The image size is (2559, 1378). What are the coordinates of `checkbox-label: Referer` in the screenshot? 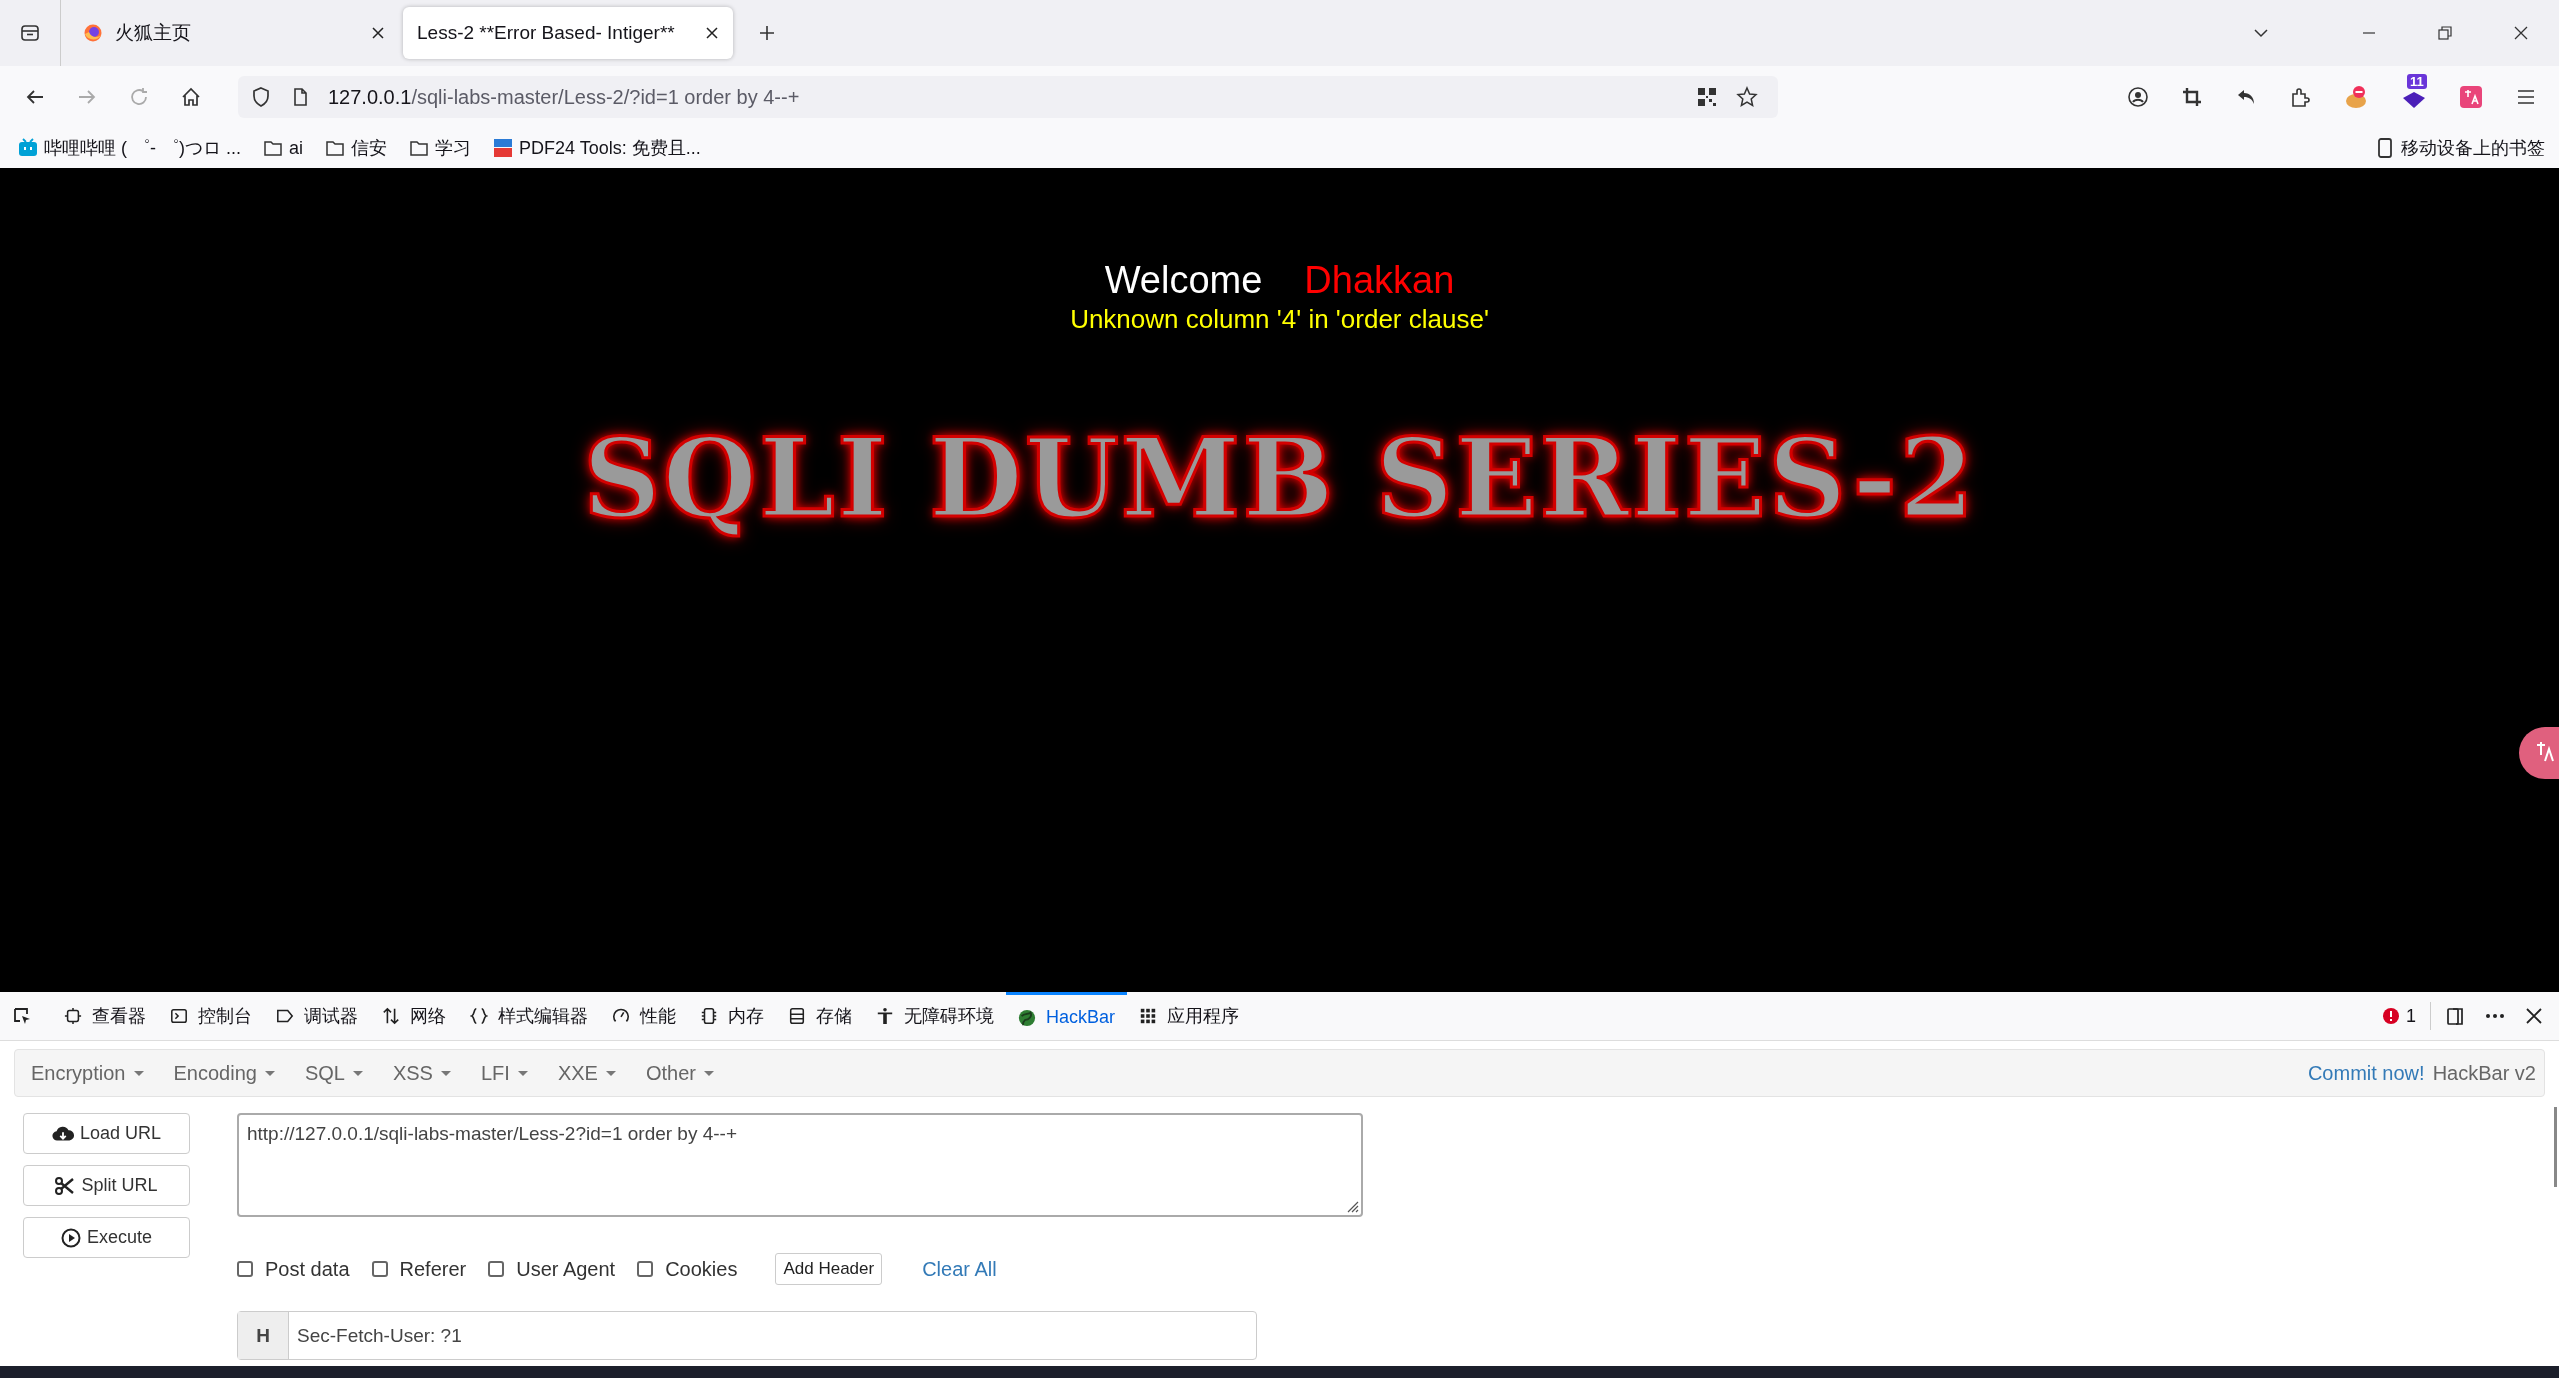 It's located at (433, 1269).